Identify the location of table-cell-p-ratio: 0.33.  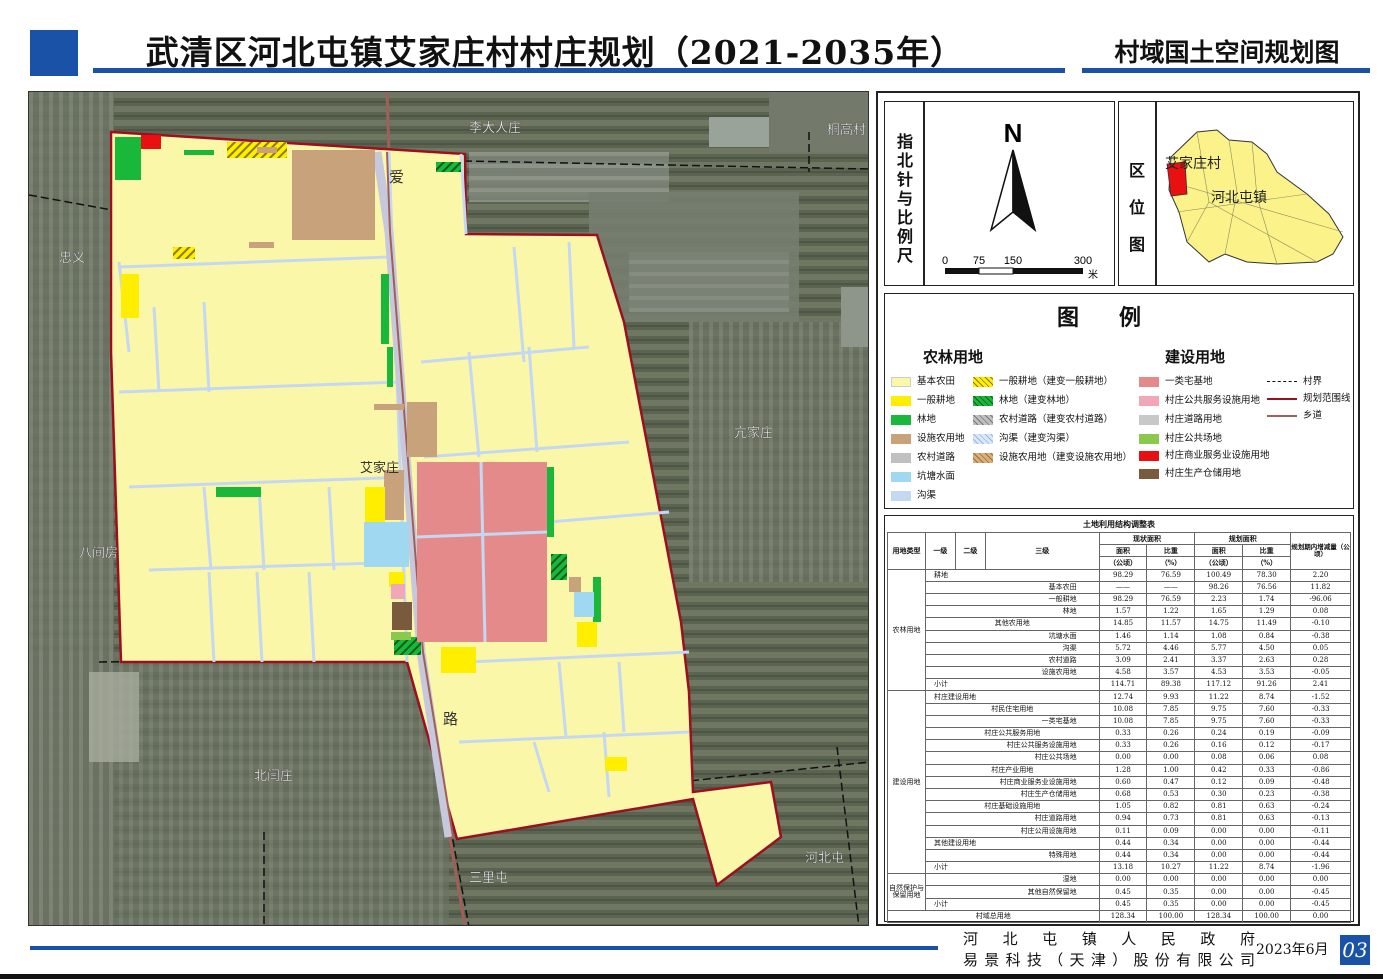
(1267, 770).